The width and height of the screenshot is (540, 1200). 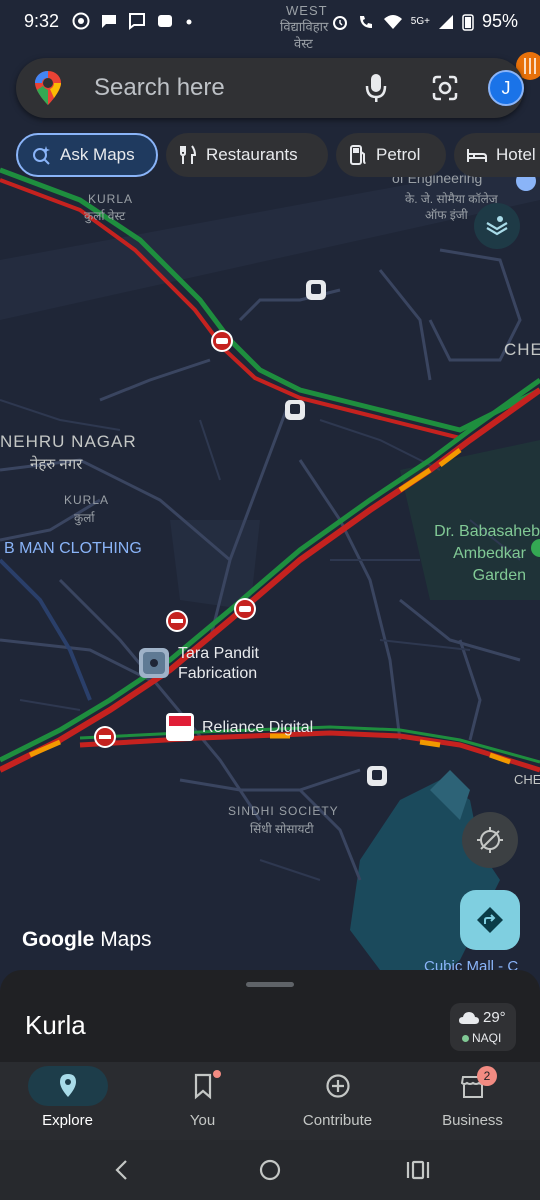 What do you see at coordinates (398, 154) in the screenshot?
I see `chip-label: Petrol` at bounding box center [398, 154].